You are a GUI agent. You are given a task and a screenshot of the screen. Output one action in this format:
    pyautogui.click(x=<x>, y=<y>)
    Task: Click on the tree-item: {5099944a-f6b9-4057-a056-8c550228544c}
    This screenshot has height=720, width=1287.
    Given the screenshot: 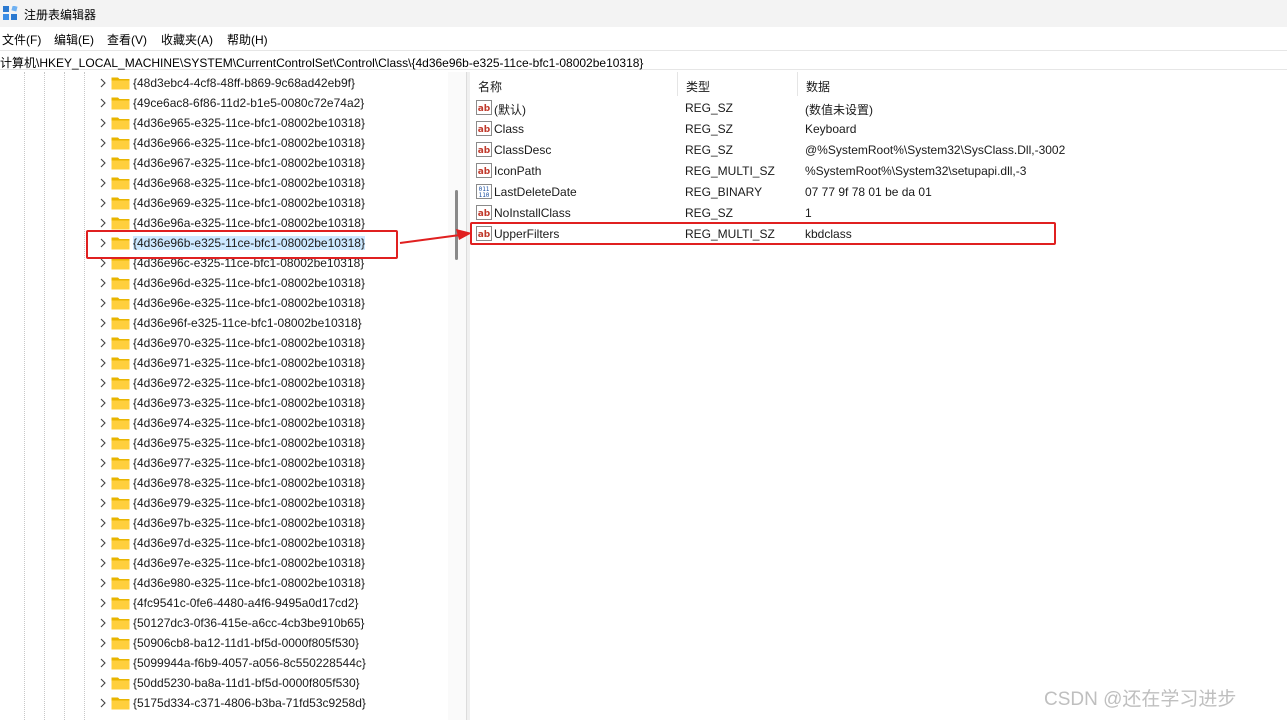 What is the action you would take?
    pyautogui.click(x=246, y=663)
    